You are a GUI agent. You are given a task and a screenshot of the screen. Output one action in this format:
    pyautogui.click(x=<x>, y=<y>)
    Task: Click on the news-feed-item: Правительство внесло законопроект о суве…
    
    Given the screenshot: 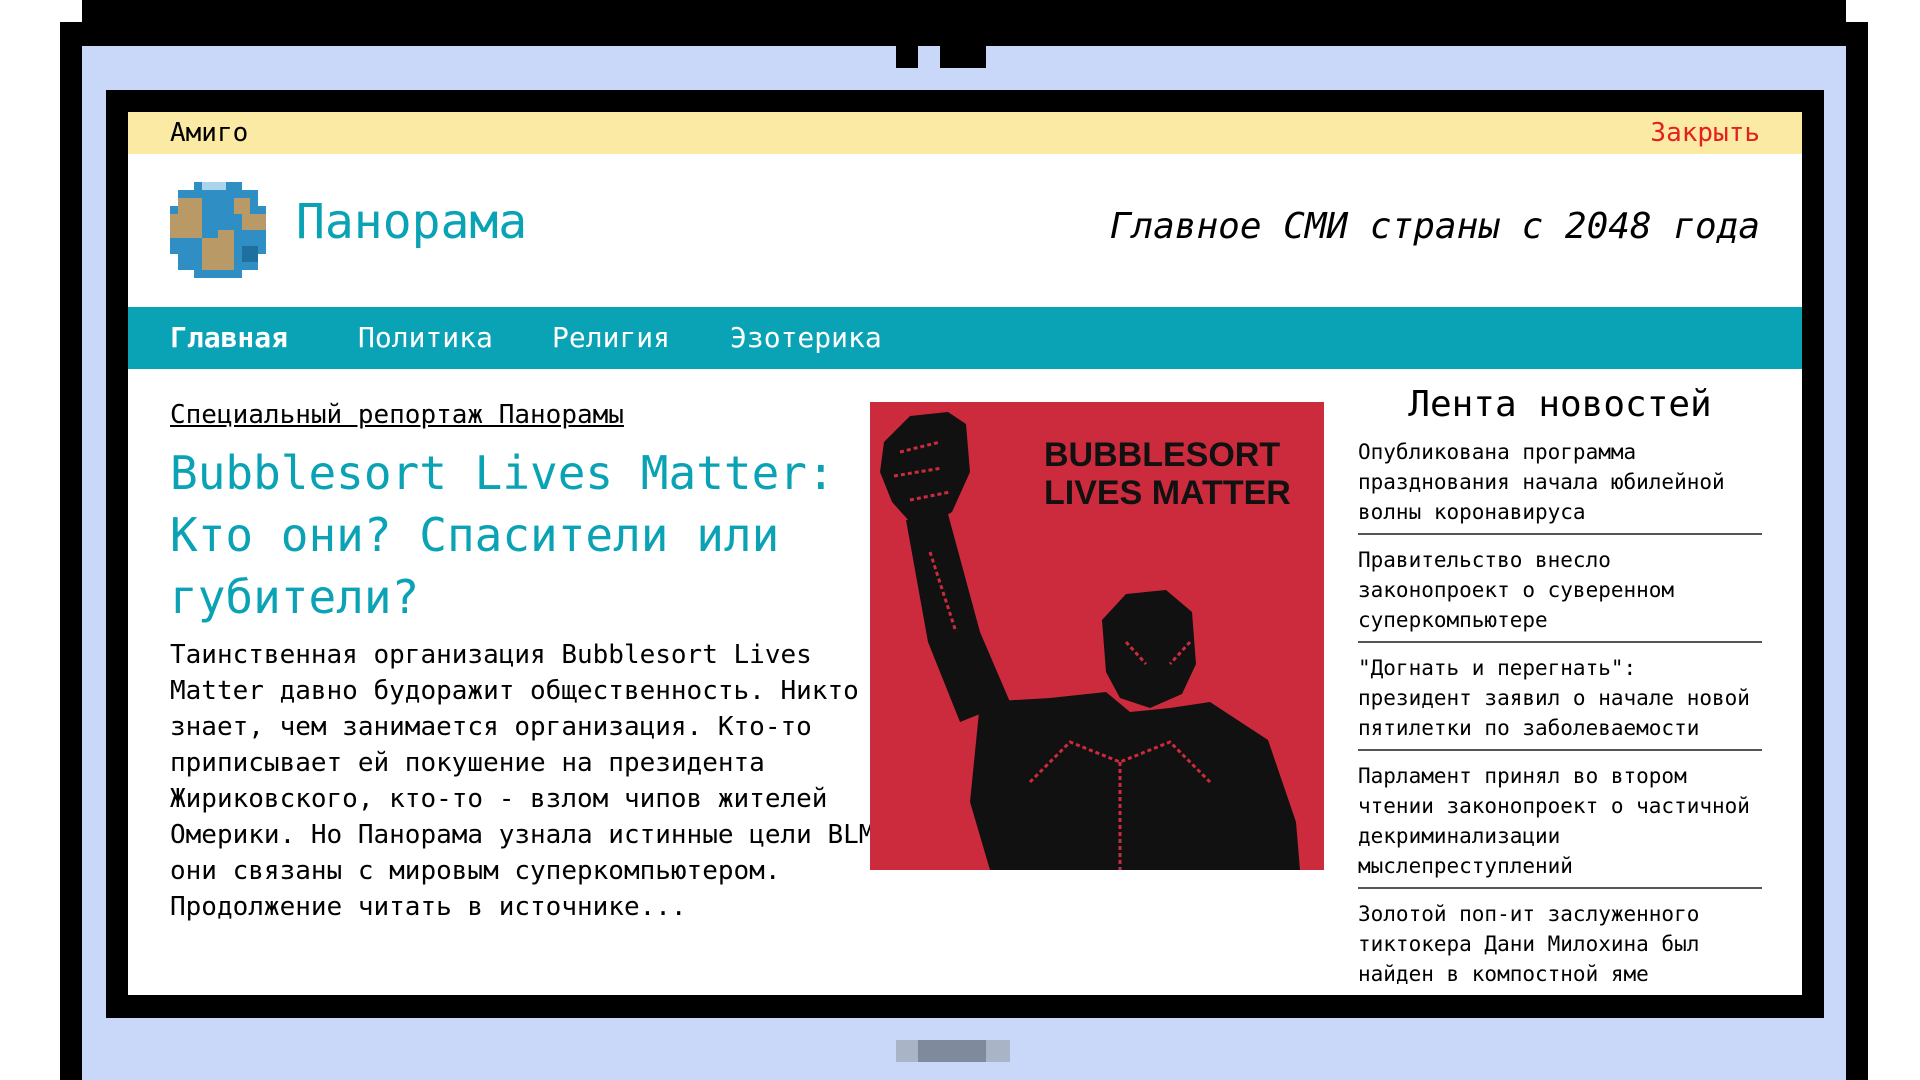 What is the action you would take?
    pyautogui.click(x=1560, y=594)
    